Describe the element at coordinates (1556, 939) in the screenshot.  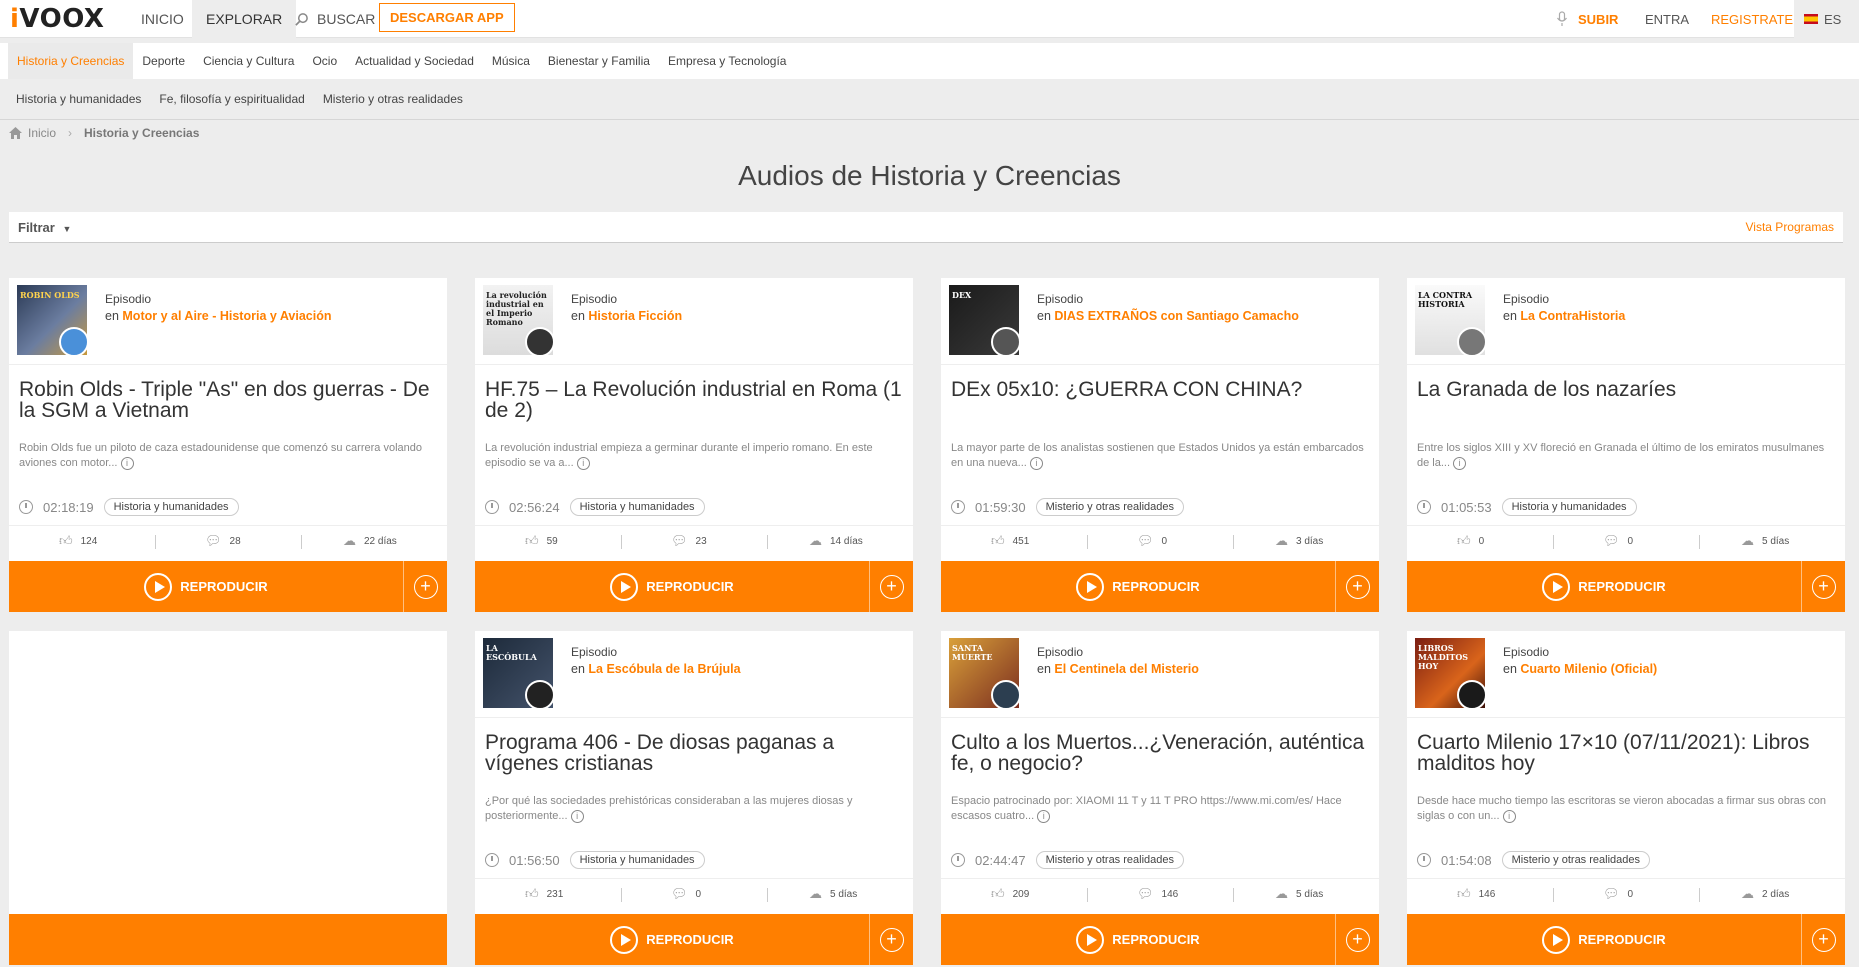
I see `play-icon` at that location.